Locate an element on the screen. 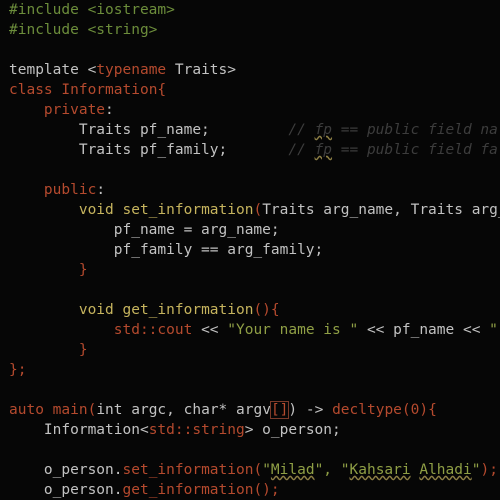 This screenshot has height=500, width=500. code-token: int argc, is located at coordinates (140, 410).